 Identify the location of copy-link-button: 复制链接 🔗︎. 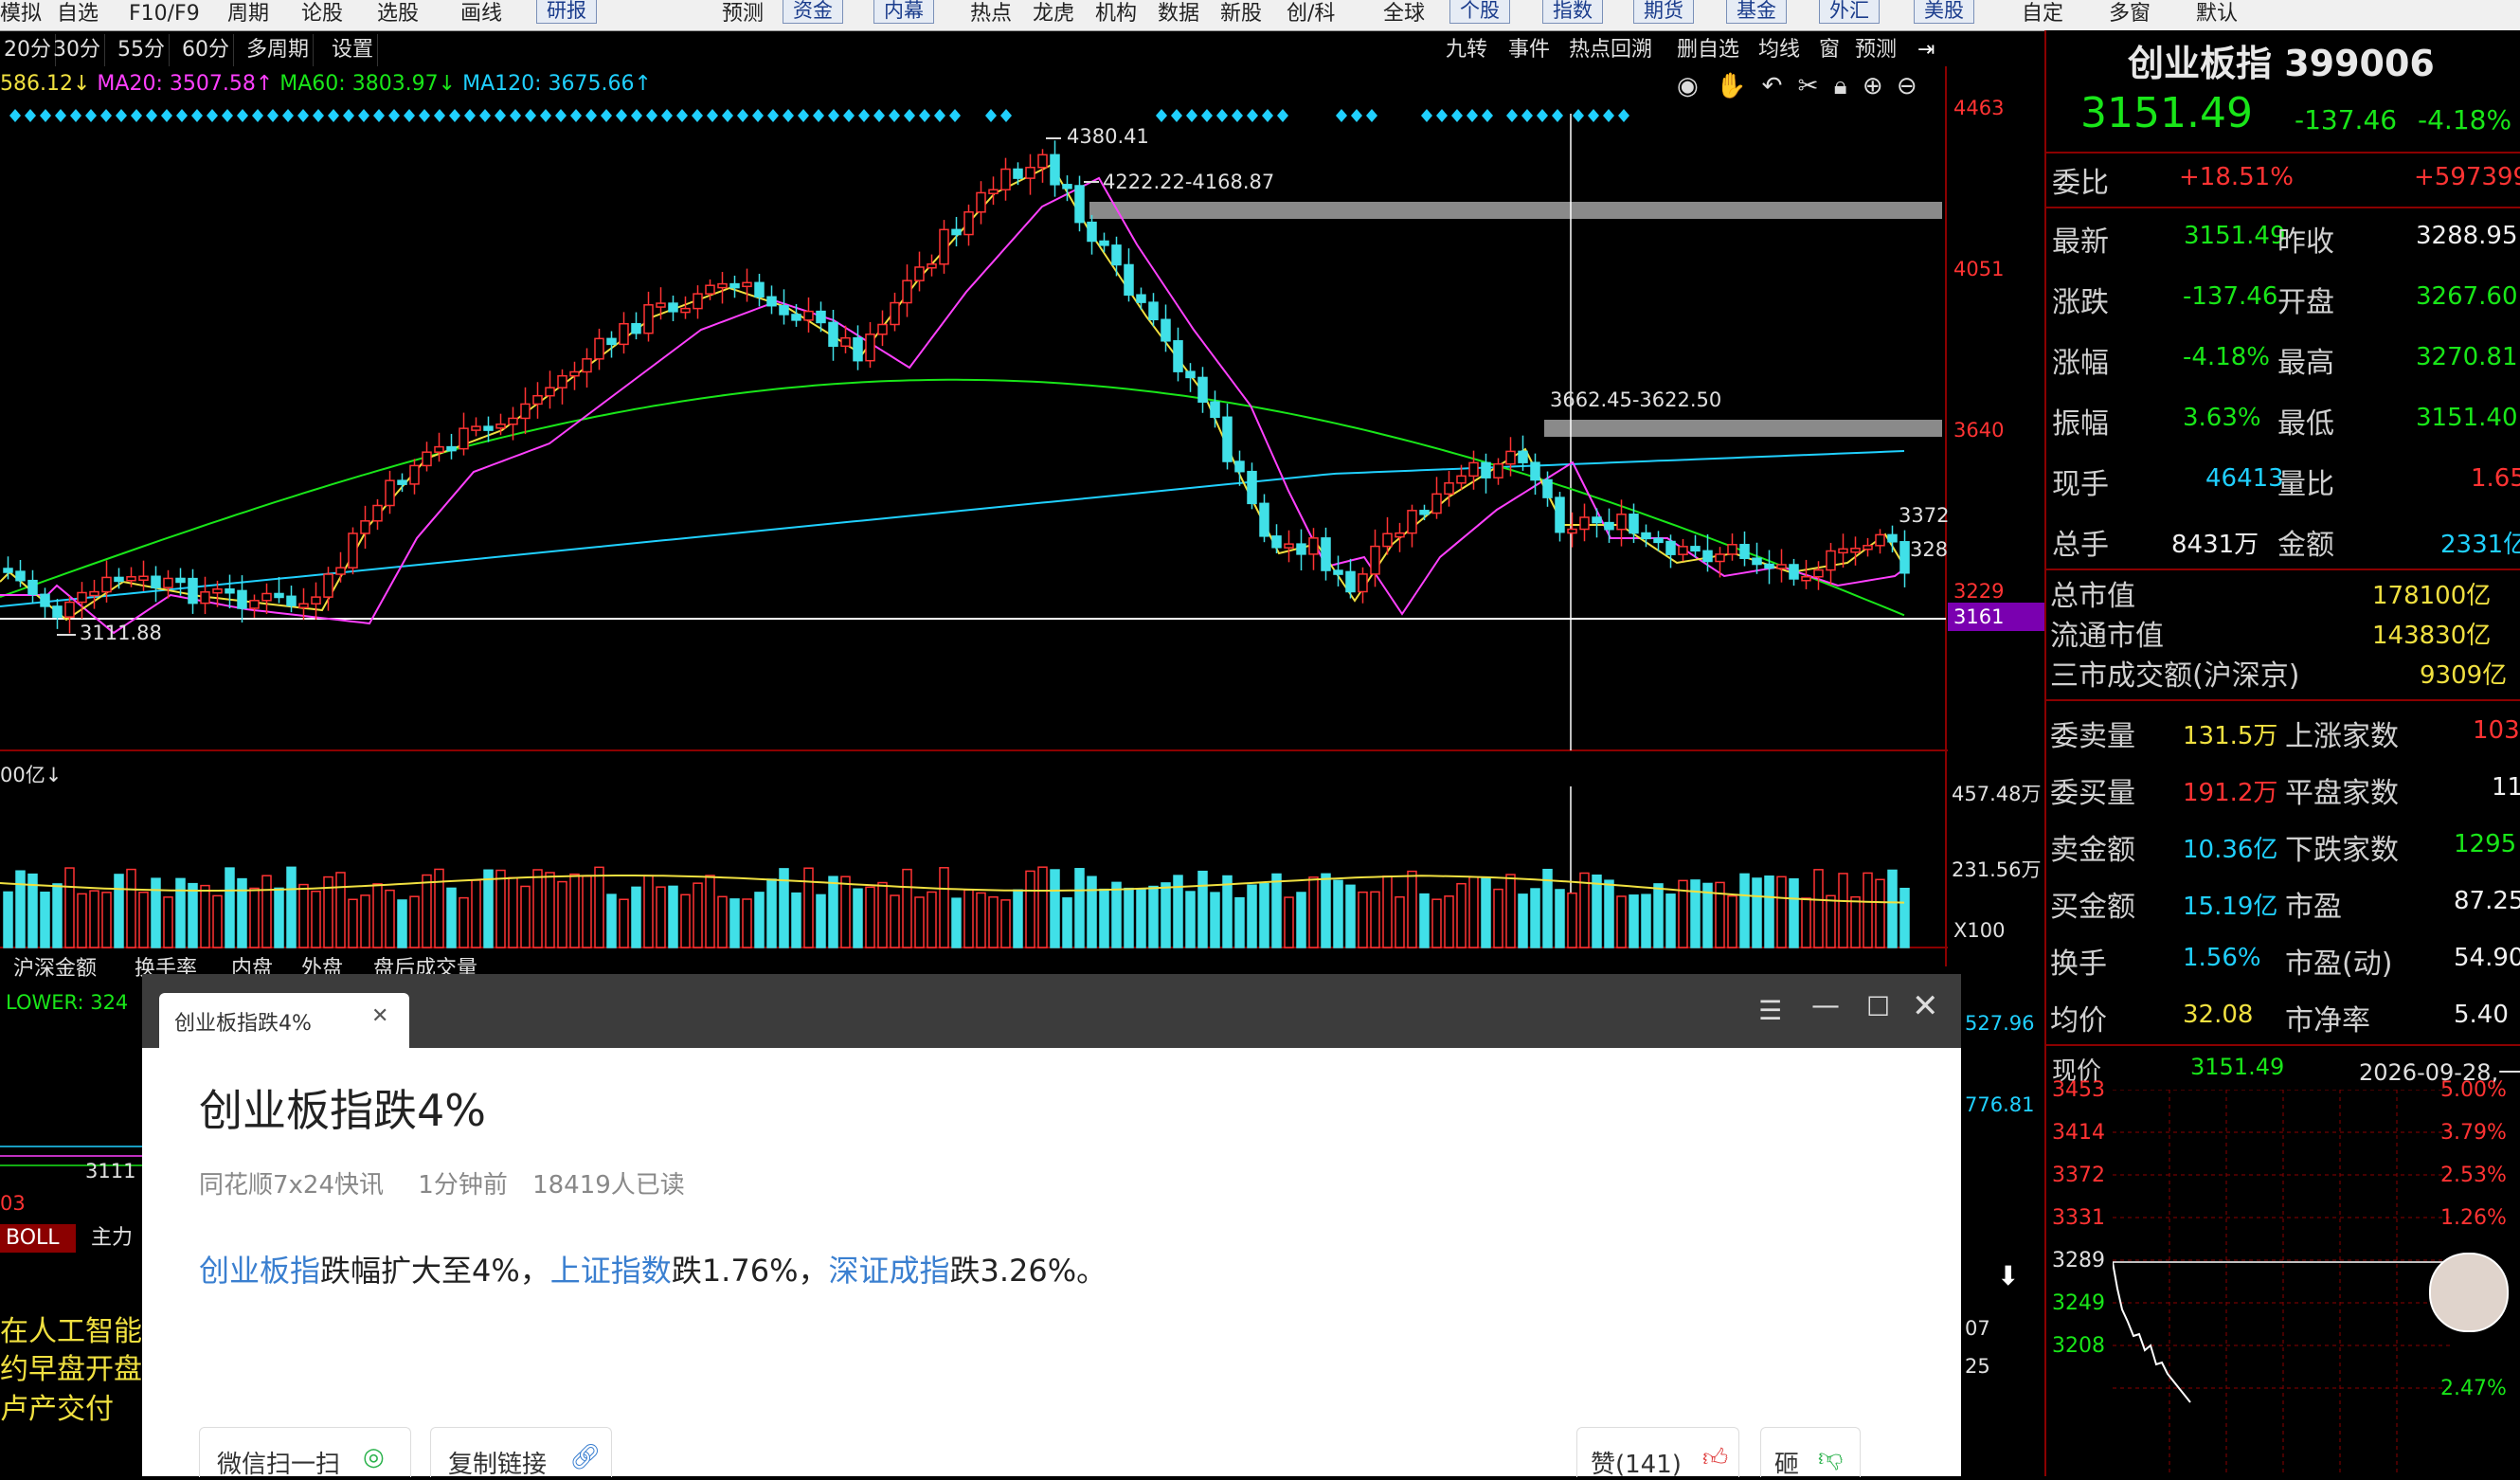
(521, 1453).